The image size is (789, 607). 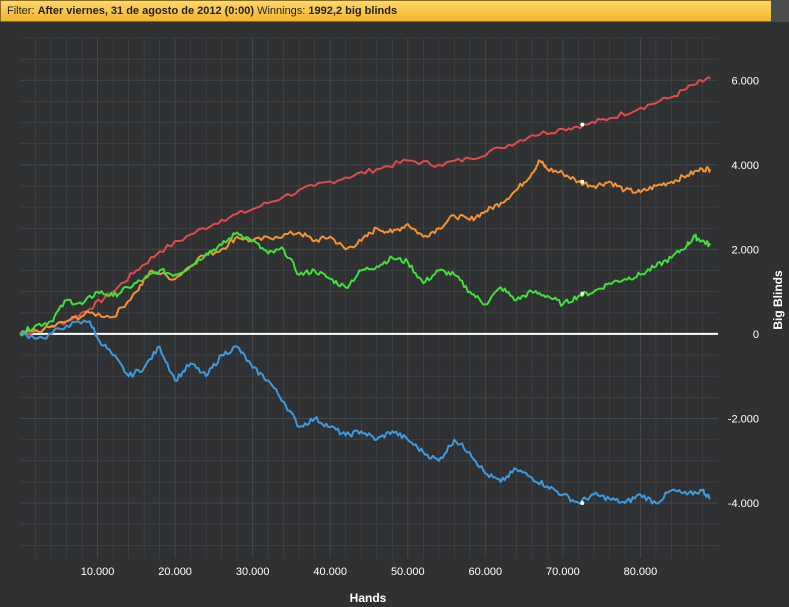 I want to click on winnings-value: 1992,2 big blinds, so click(x=353, y=11).